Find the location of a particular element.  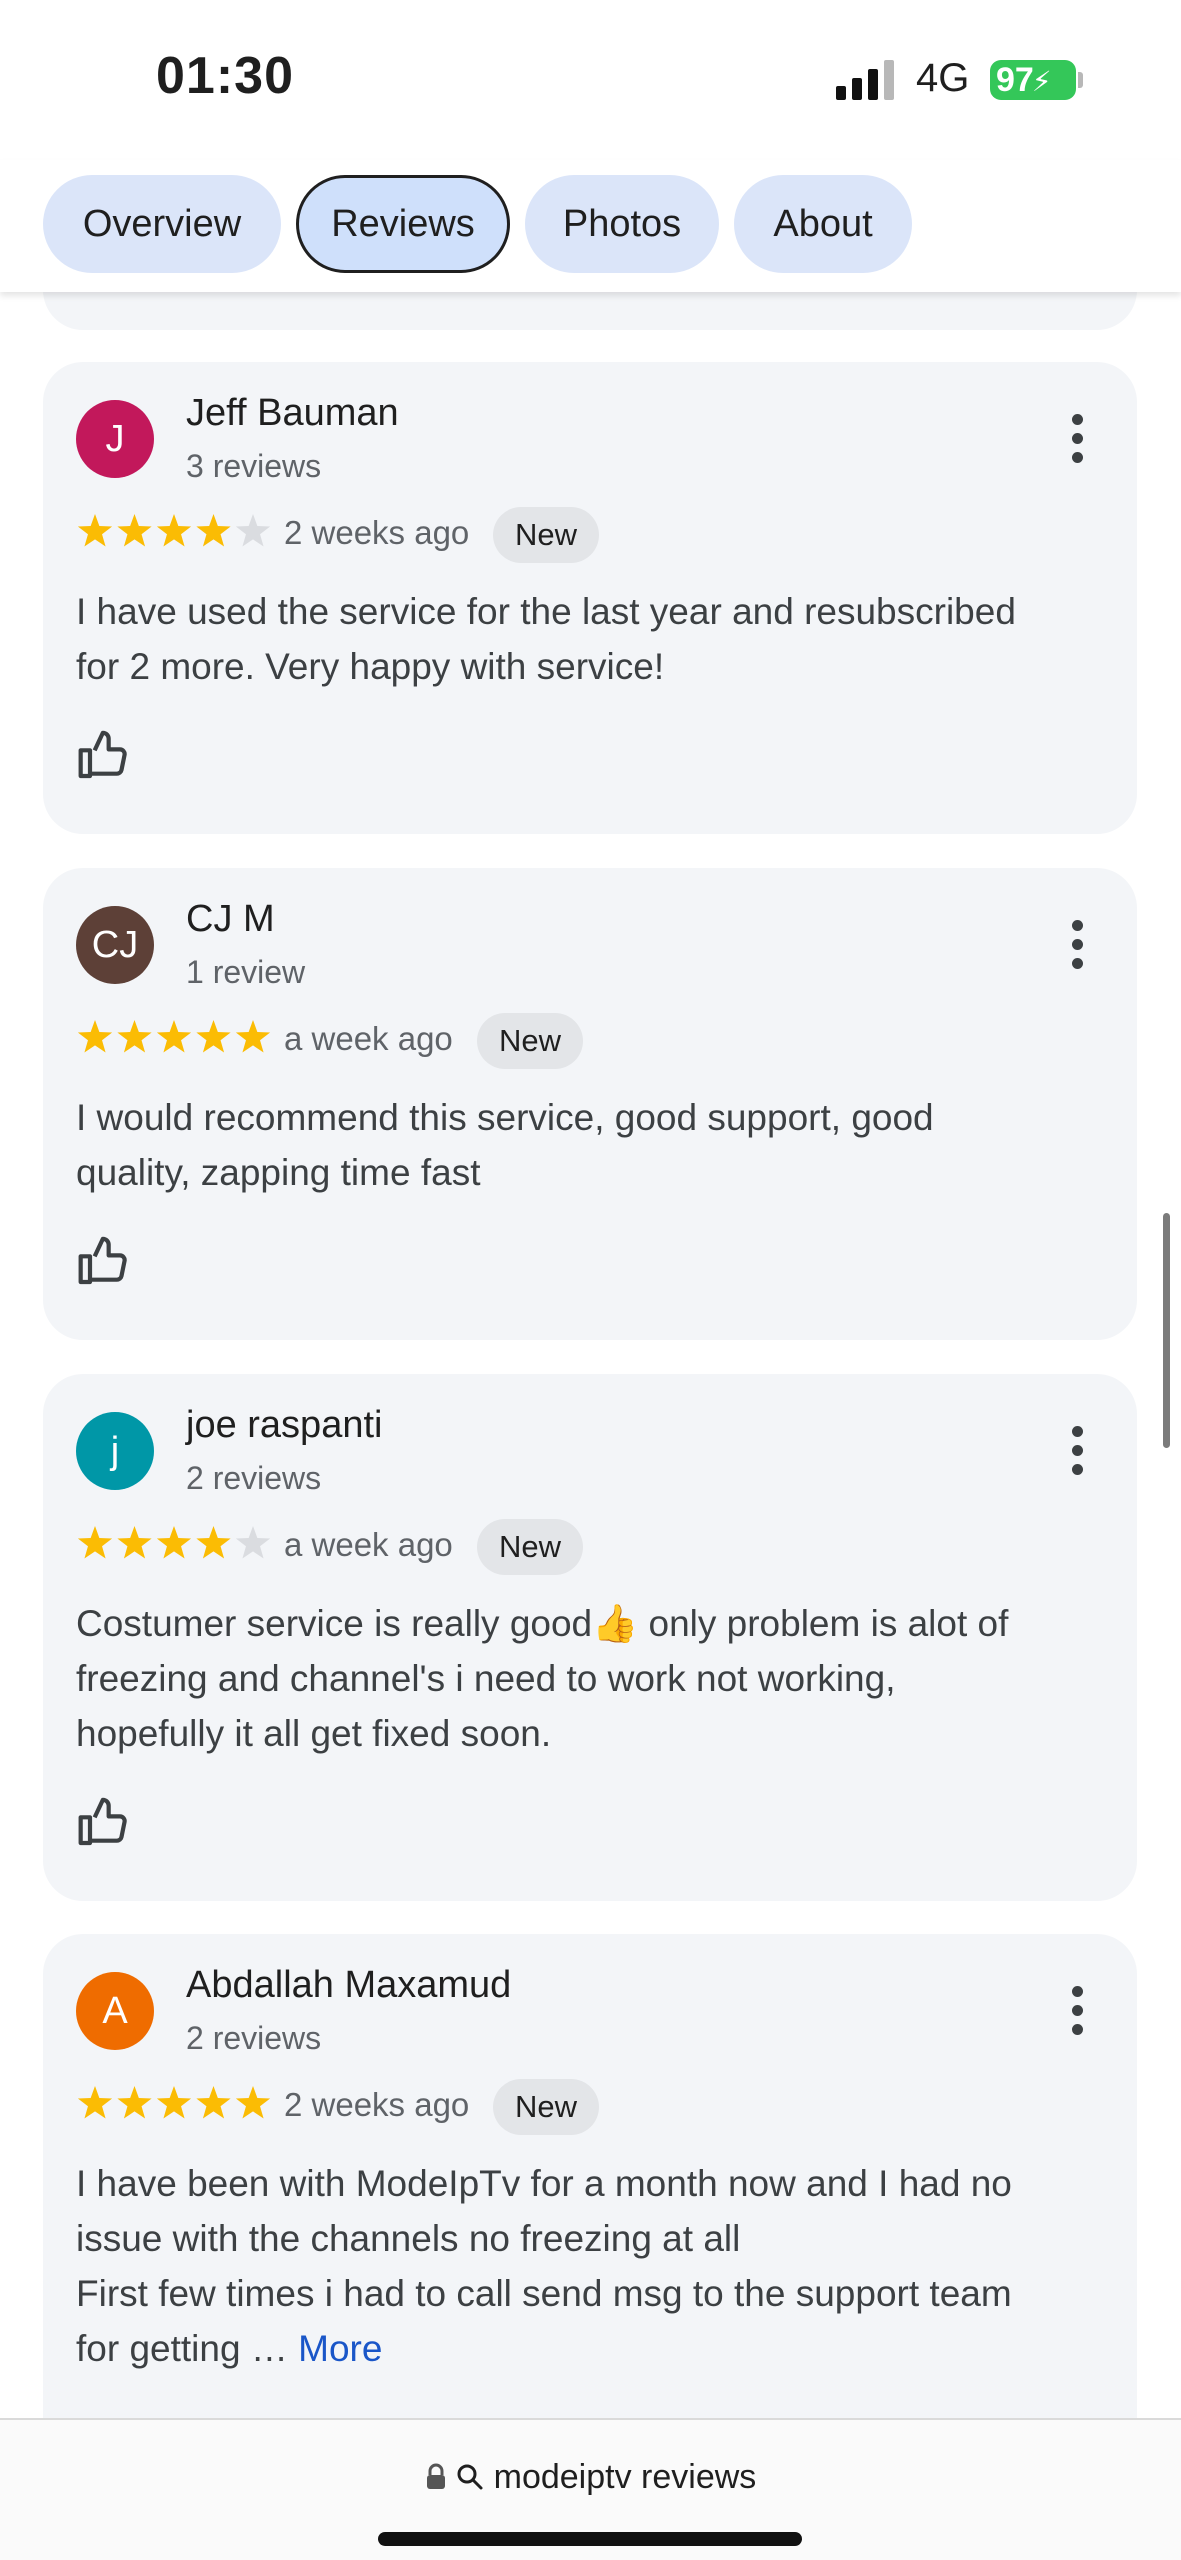

battery-level: 97 is located at coordinates (1015, 80).